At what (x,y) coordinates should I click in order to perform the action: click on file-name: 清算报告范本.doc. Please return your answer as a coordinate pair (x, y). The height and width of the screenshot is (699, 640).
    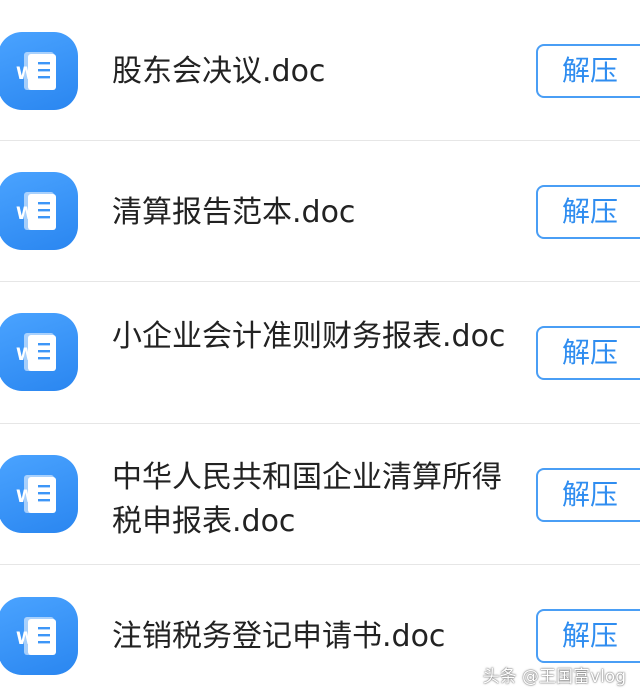
    Looking at the image, I should click on (234, 212).